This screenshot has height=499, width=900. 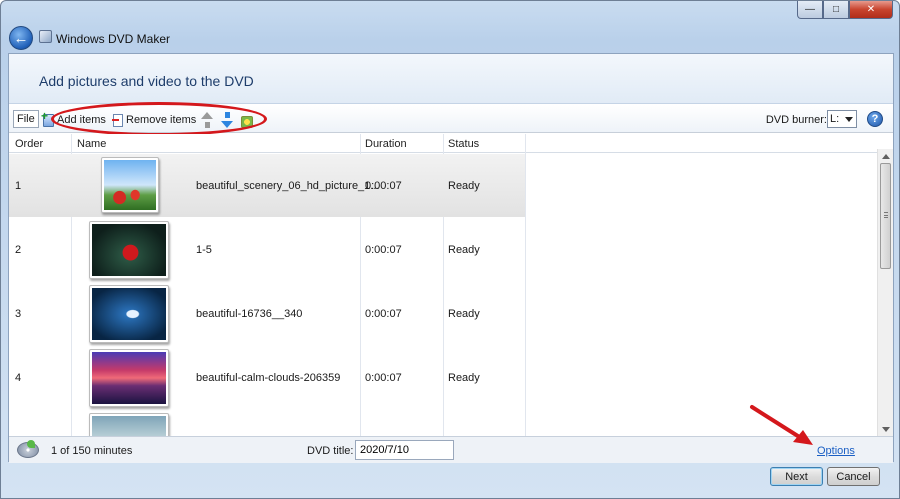 I want to click on column-divider, so click(x=525, y=285).